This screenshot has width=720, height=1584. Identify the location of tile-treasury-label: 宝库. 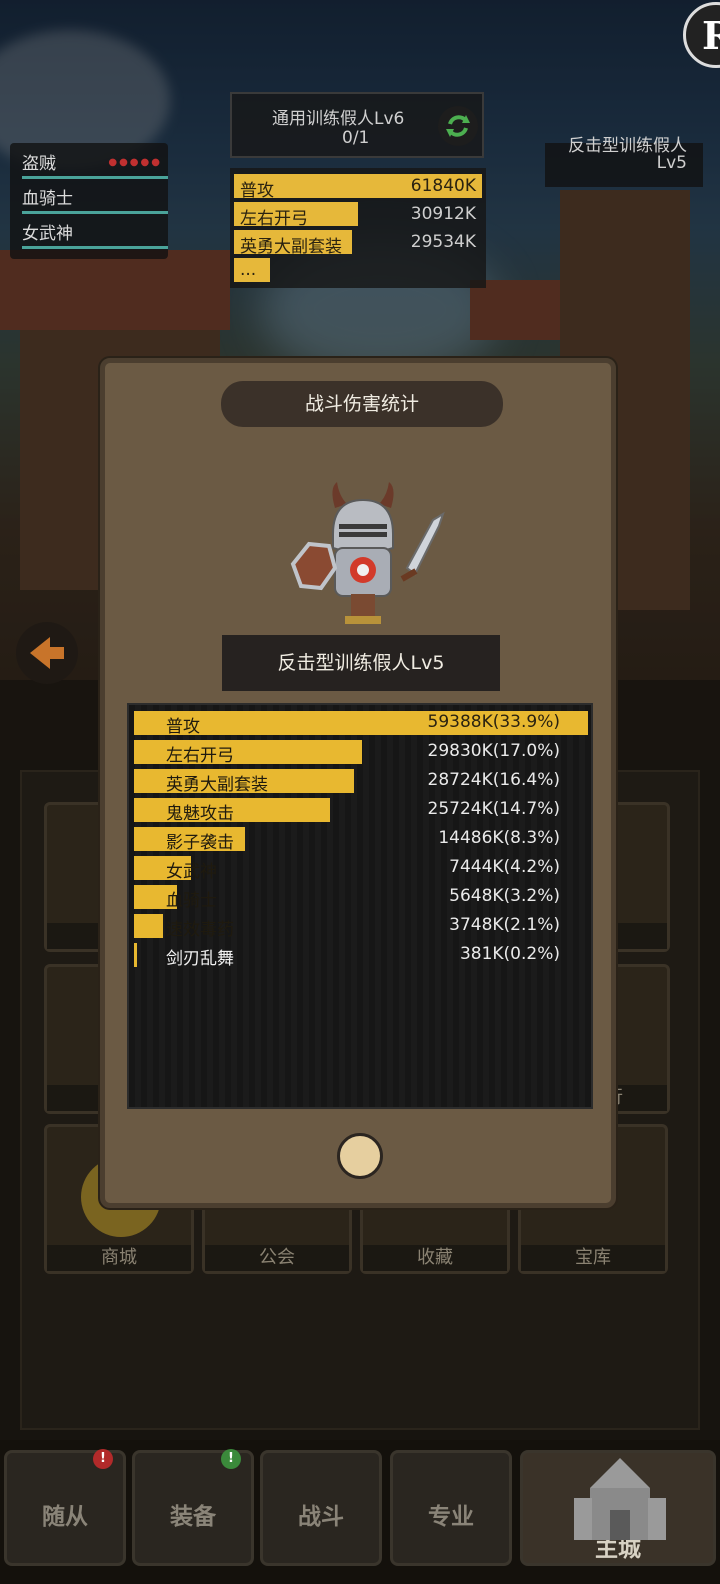
(593, 1258).